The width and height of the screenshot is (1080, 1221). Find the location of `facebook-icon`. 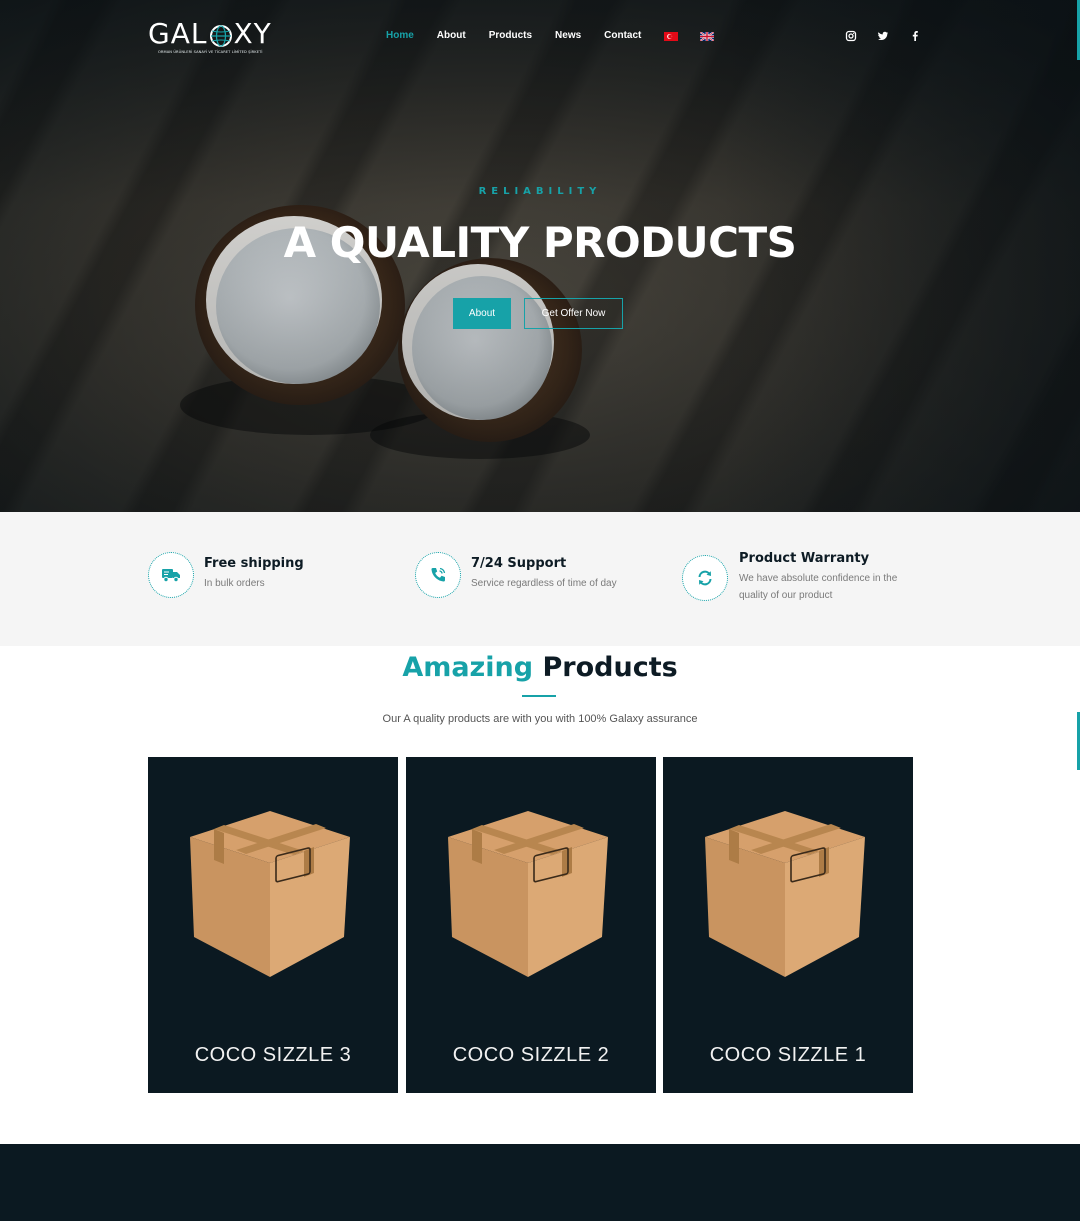

facebook-icon is located at coordinates (915, 36).